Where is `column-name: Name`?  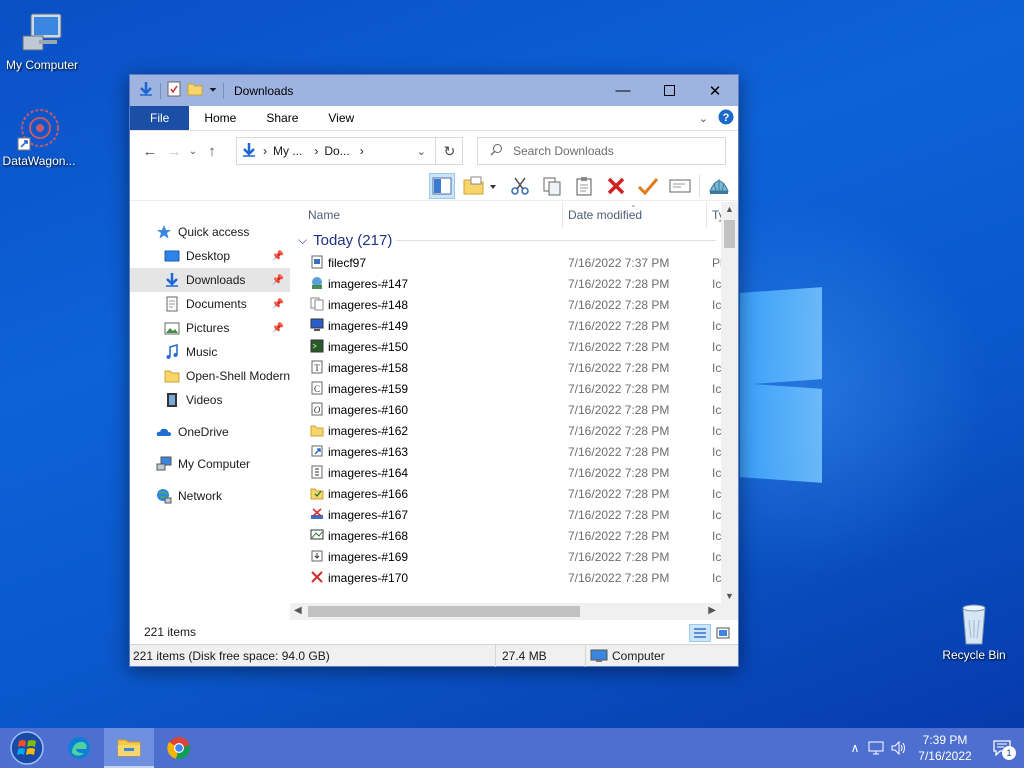
column-name: Name is located at coordinates (324, 215).